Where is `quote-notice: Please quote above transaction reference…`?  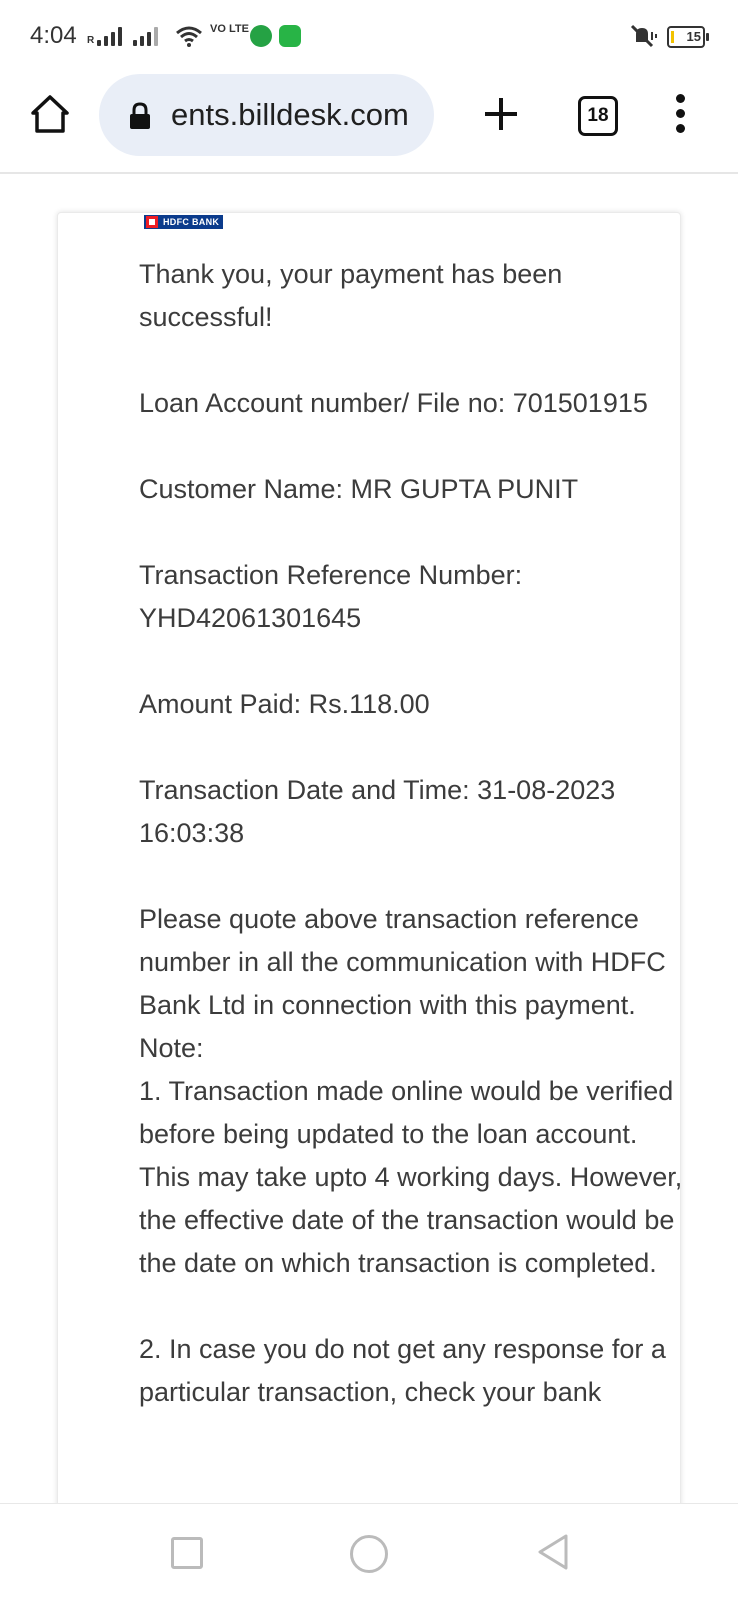 quote-notice: Please quote above transaction reference… is located at coordinates (402, 962).